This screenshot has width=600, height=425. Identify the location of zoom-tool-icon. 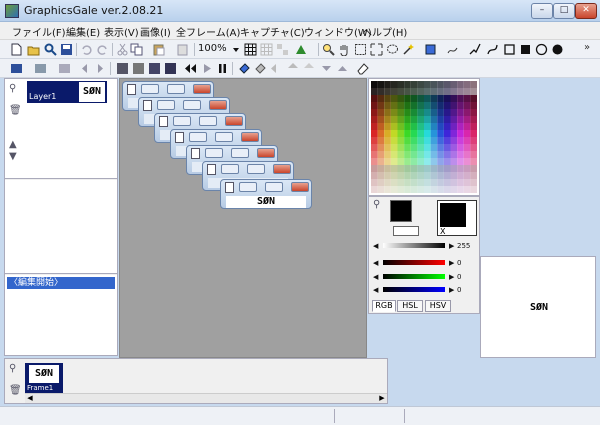
(328, 49).